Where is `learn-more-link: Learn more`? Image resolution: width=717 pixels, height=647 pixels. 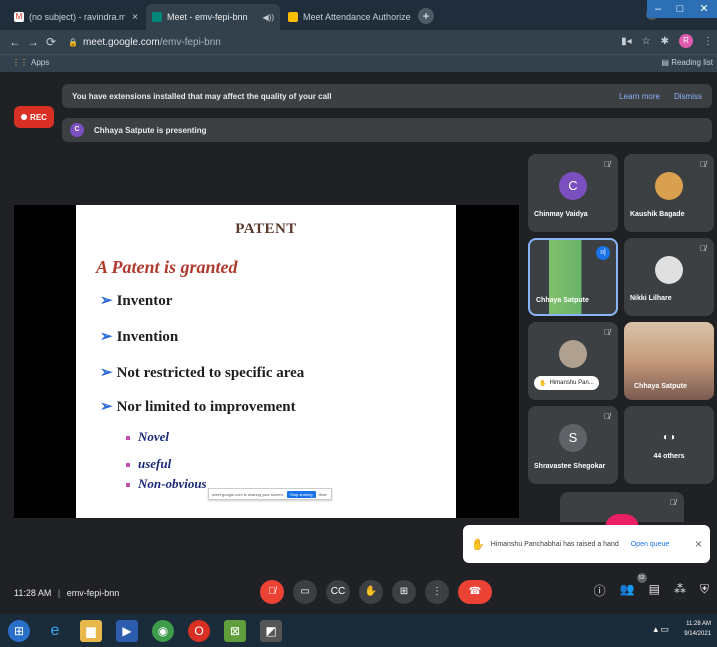 learn-more-link: Learn more is located at coordinates (639, 96).